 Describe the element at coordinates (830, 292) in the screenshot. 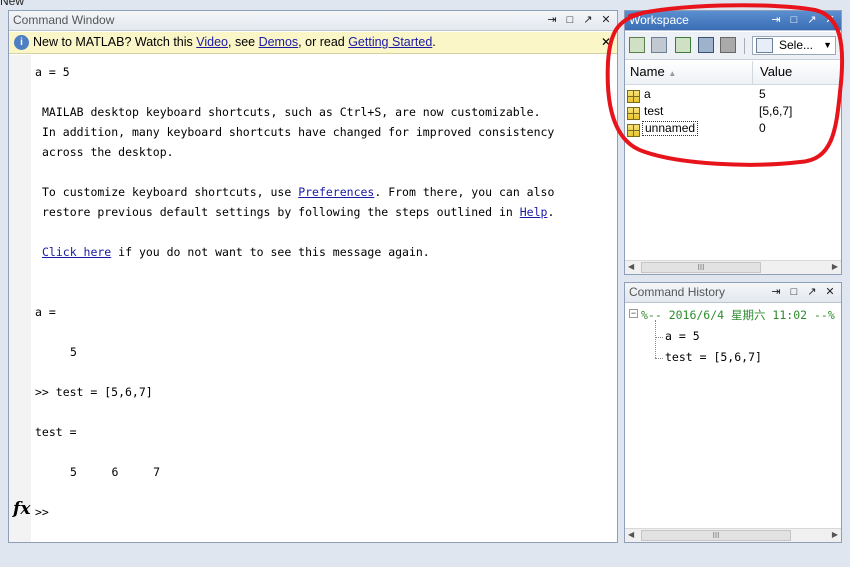

I see `close-icon: ✕` at that location.